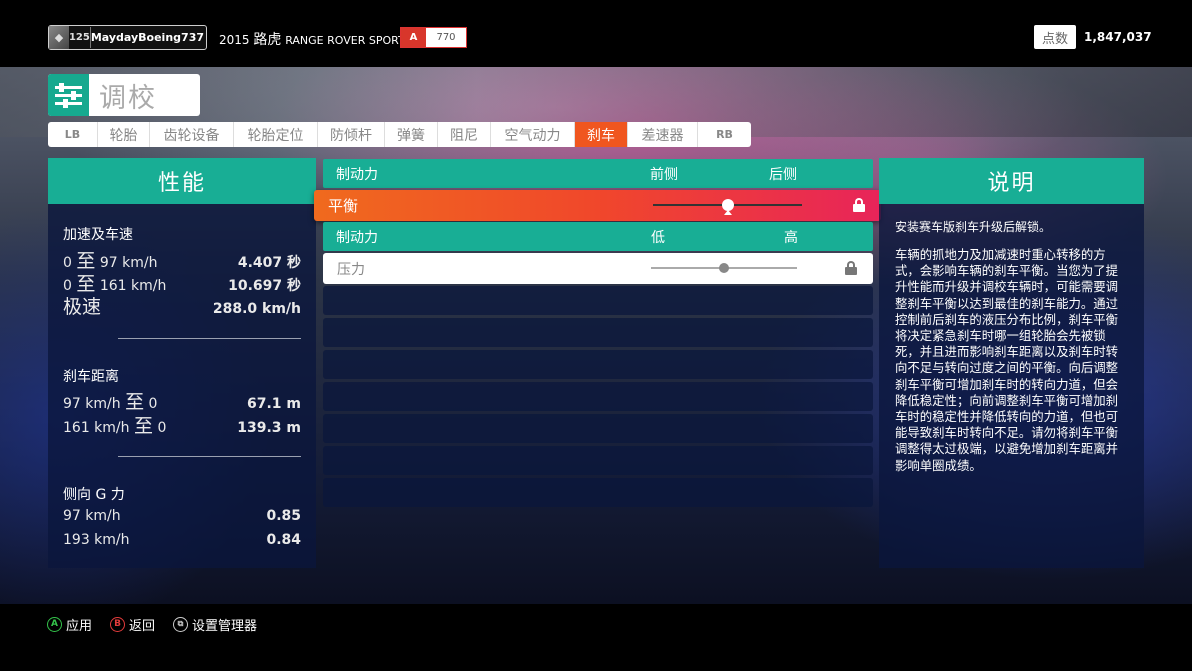 This screenshot has width=1192, height=671. I want to click on stat-label: 97 km/h 至 0, so click(110, 402).